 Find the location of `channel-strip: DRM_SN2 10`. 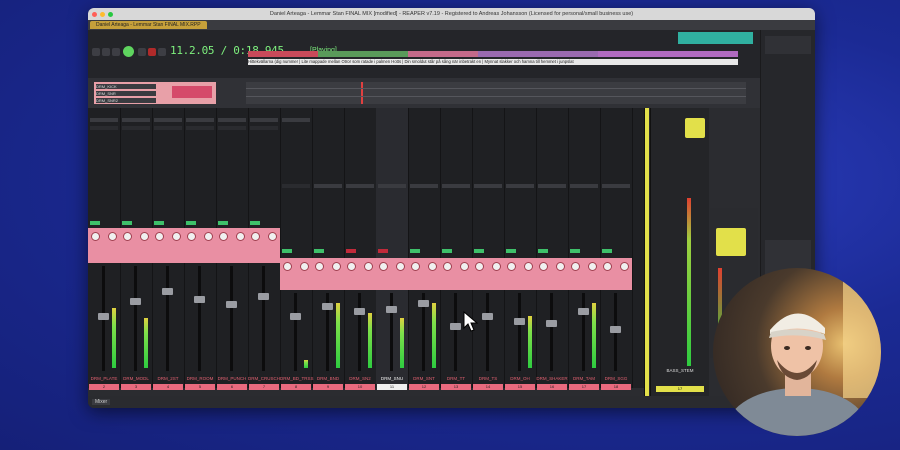

channel-strip: DRM_SN2 10 is located at coordinates (360, 249).